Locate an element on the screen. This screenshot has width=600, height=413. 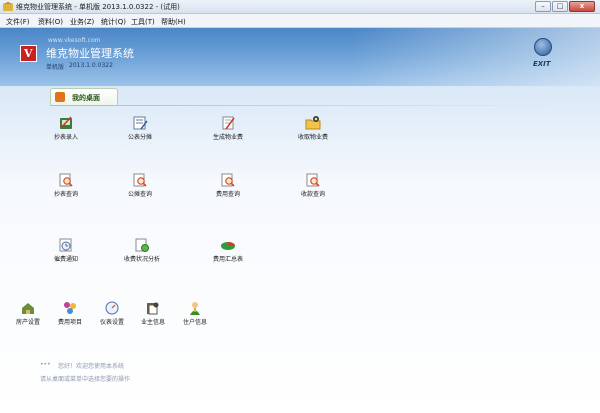
fn-label: 收取物业费 is located at coordinates (312, 137).